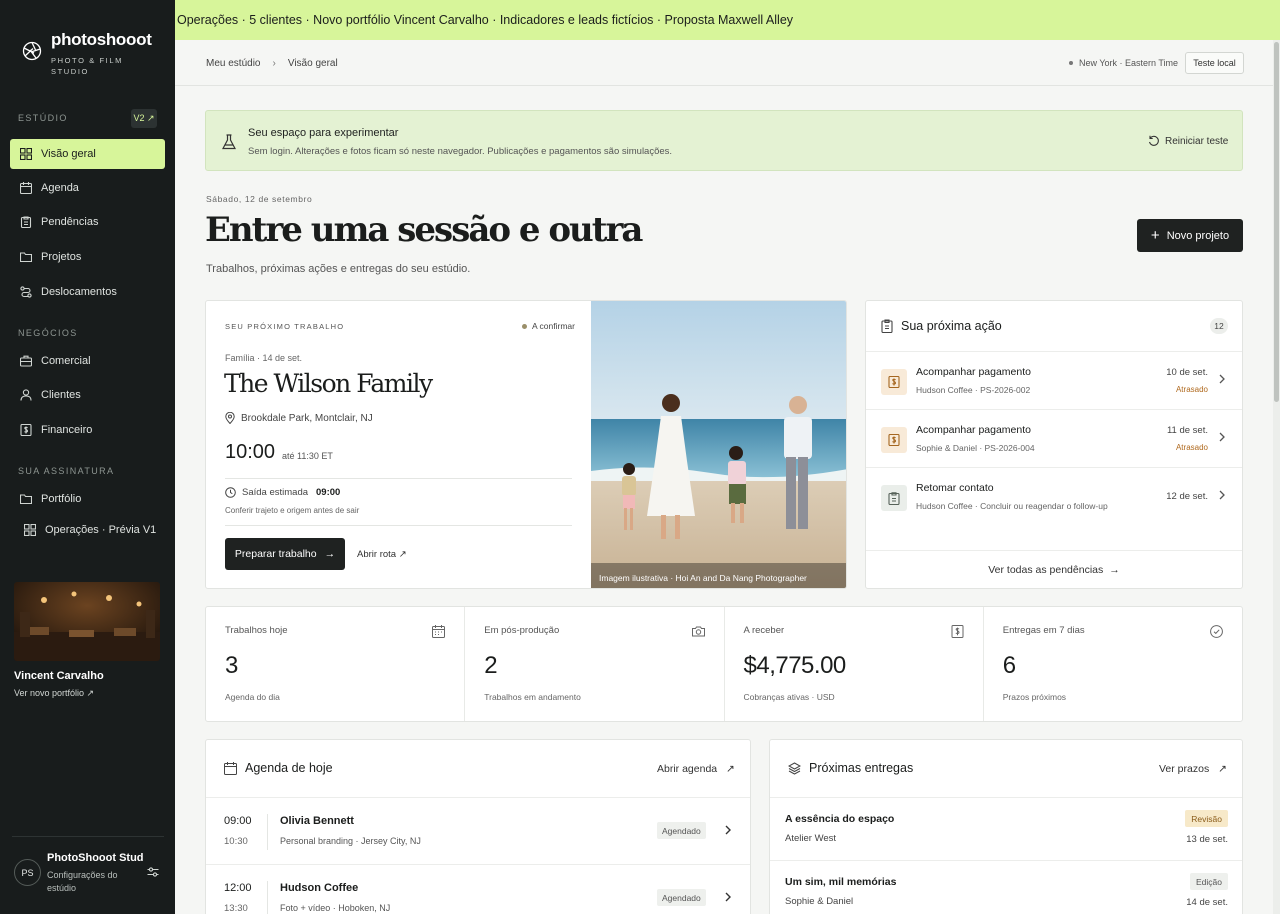 This screenshot has width=1280, height=914. Describe the element at coordinates (259, 199) in the screenshot. I see `current-date: Sábado, 12 de setembro` at that location.